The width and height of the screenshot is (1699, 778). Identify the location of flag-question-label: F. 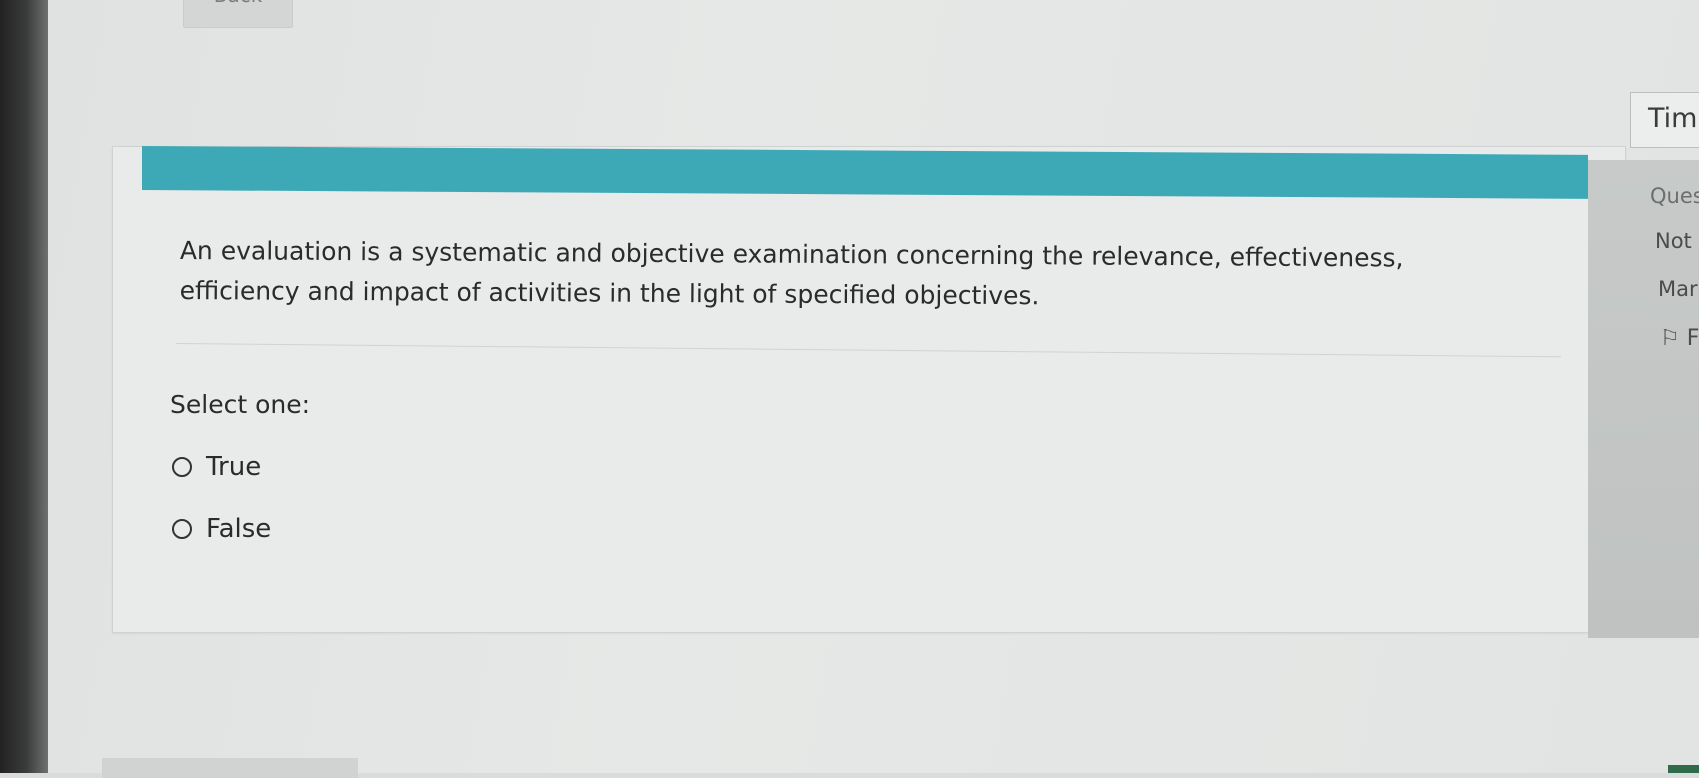
(1692, 338).